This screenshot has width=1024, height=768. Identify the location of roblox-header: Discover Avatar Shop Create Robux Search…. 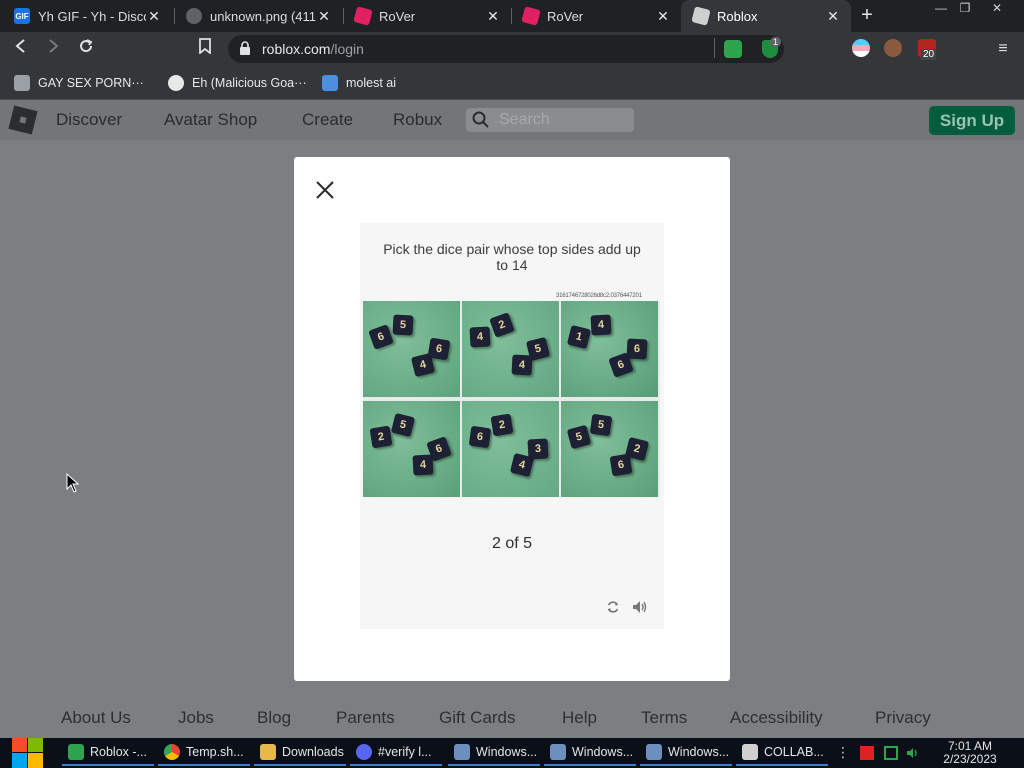
(512, 120).